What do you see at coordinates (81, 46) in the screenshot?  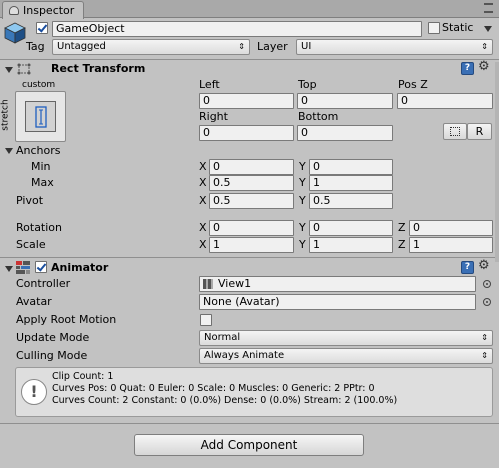 I see `tag-value: Untagged` at bounding box center [81, 46].